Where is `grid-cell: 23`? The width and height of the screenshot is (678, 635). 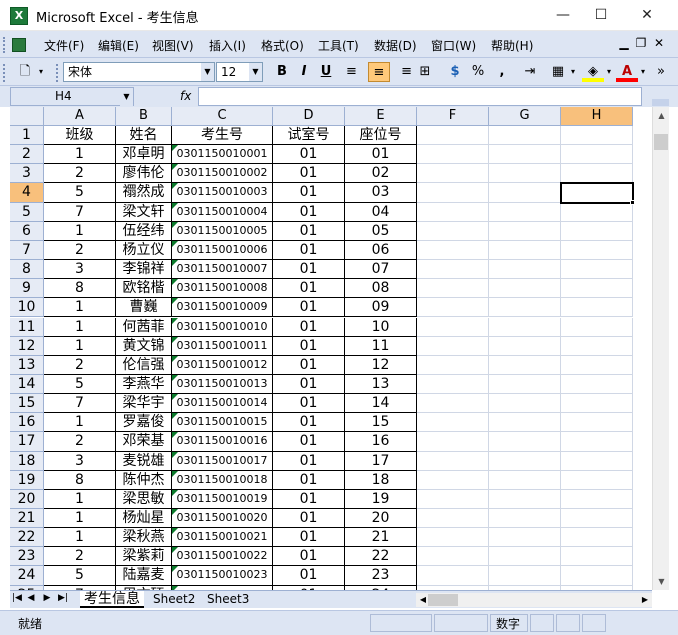
grid-cell: 23 is located at coordinates (381, 576).